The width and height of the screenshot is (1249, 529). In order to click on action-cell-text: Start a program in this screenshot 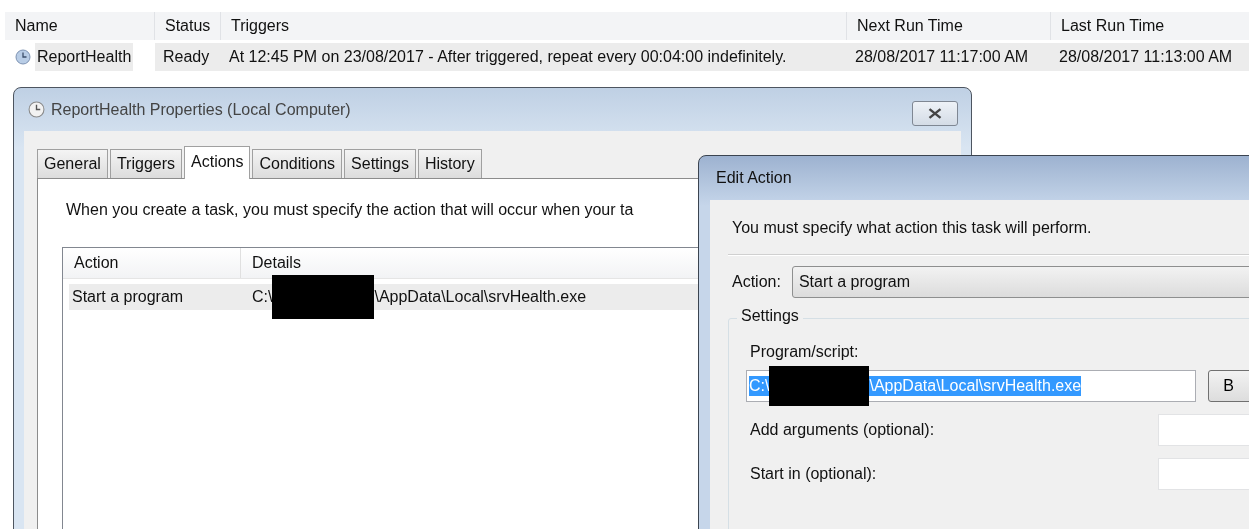, I will do `click(128, 297)`.